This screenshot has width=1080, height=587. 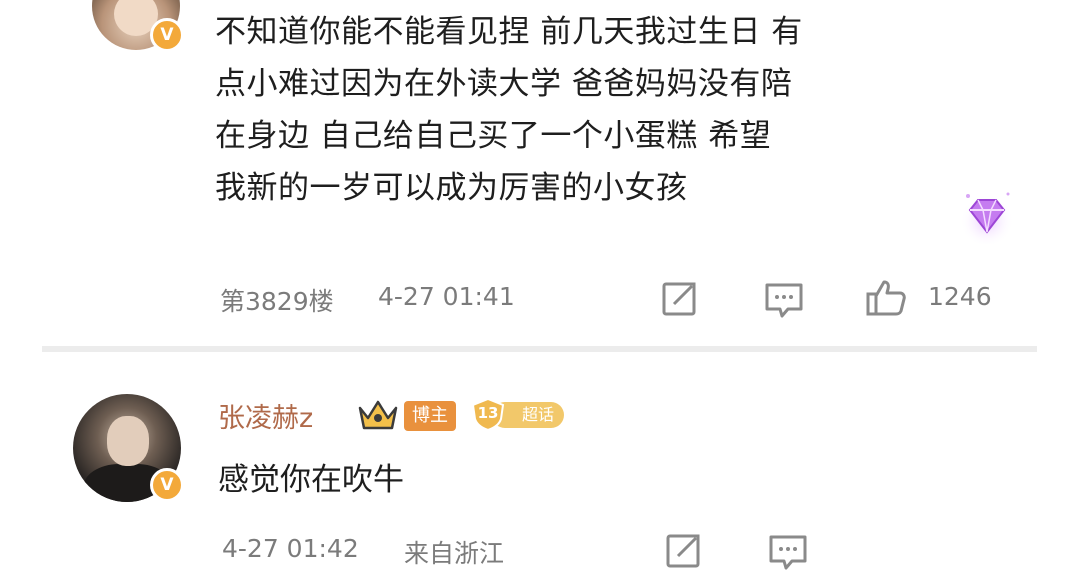 What do you see at coordinates (311, 480) in the screenshot?
I see `comment-text: 感觉你在吹牛` at bounding box center [311, 480].